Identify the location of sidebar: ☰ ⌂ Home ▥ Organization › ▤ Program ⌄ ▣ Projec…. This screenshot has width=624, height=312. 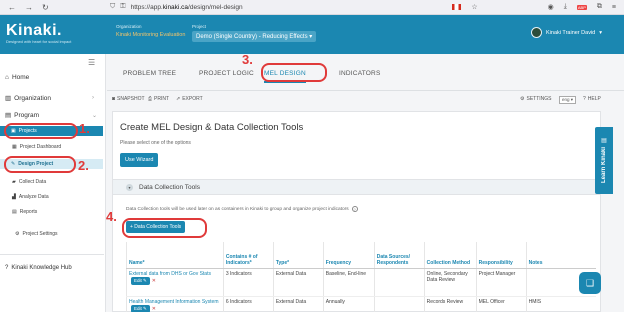
(53, 183).